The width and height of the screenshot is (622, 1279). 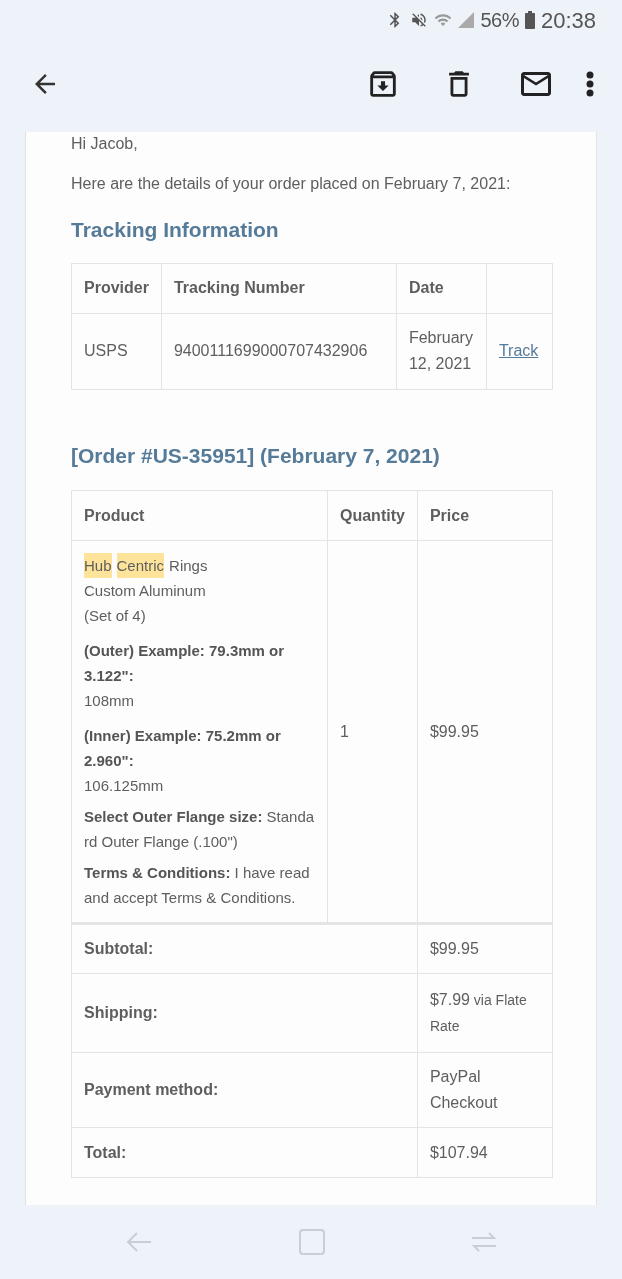 What do you see at coordinates (244, 948) in the screenshot?
I see `totals-label: Subtotal:` at bounding box center [244, 948].